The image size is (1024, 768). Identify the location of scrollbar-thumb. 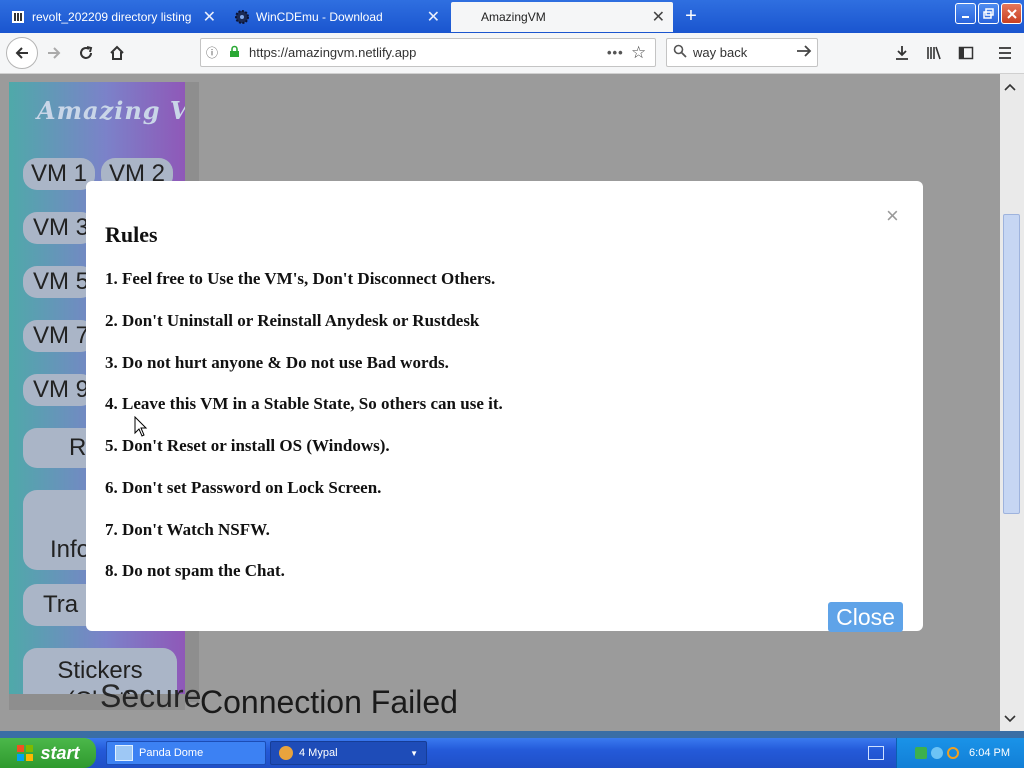
(1011, 364).